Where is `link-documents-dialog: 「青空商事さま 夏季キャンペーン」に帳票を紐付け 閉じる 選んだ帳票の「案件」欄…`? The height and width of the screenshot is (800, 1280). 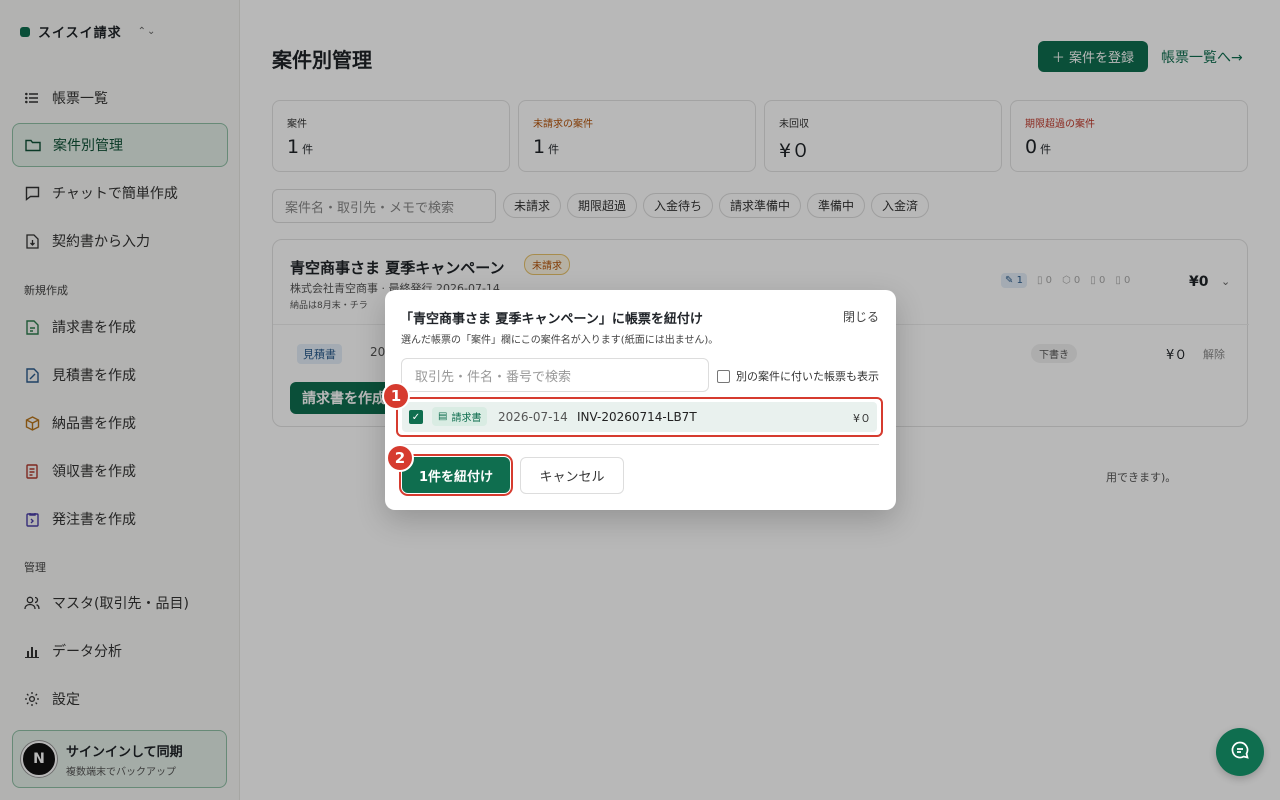
link-documents-dialog: 「青空商事さま 夏季キャンペーン」に帳票を紐付け 閉じる 選んだ帳票の「案件」欄… is located at coordinates (640, 400).